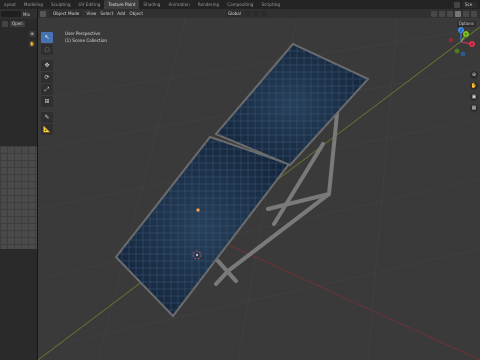 This screenshot has width=480, height=360. What do you see at coordinates (442, 13) in the screenshot?
I see `overlay-icon` at bounding box center [442, 13].